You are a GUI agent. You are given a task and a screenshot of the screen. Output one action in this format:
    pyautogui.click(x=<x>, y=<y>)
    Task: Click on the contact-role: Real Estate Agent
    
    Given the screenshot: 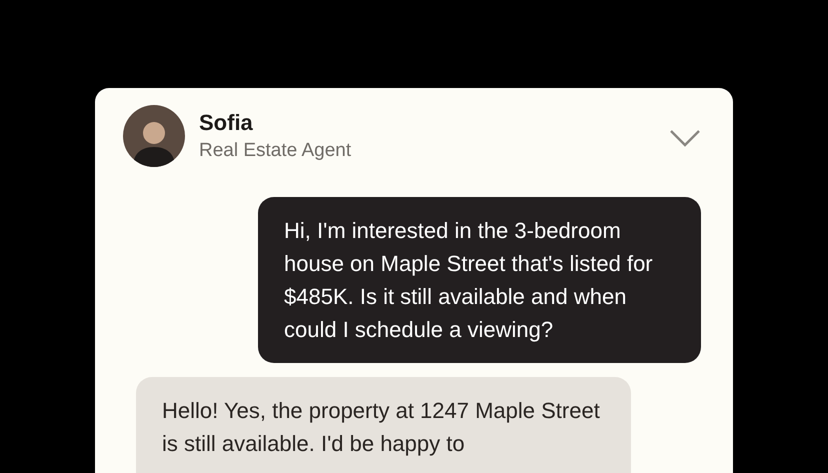 What is the action you would take?
    pyautogui.click(x=275, y=151)
    